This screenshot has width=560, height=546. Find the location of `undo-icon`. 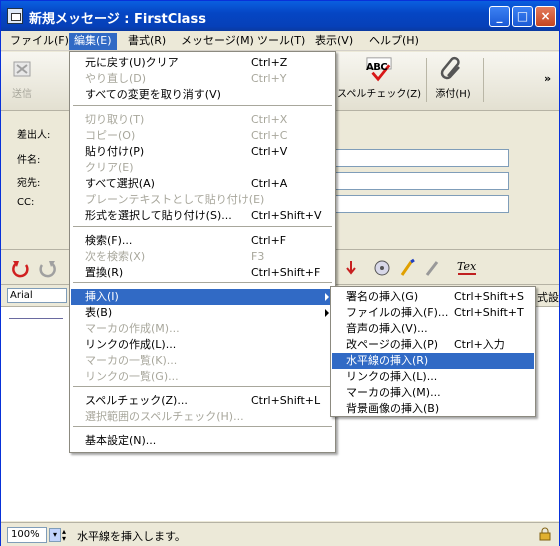

undo-icon is located at coordinates (21, 268).